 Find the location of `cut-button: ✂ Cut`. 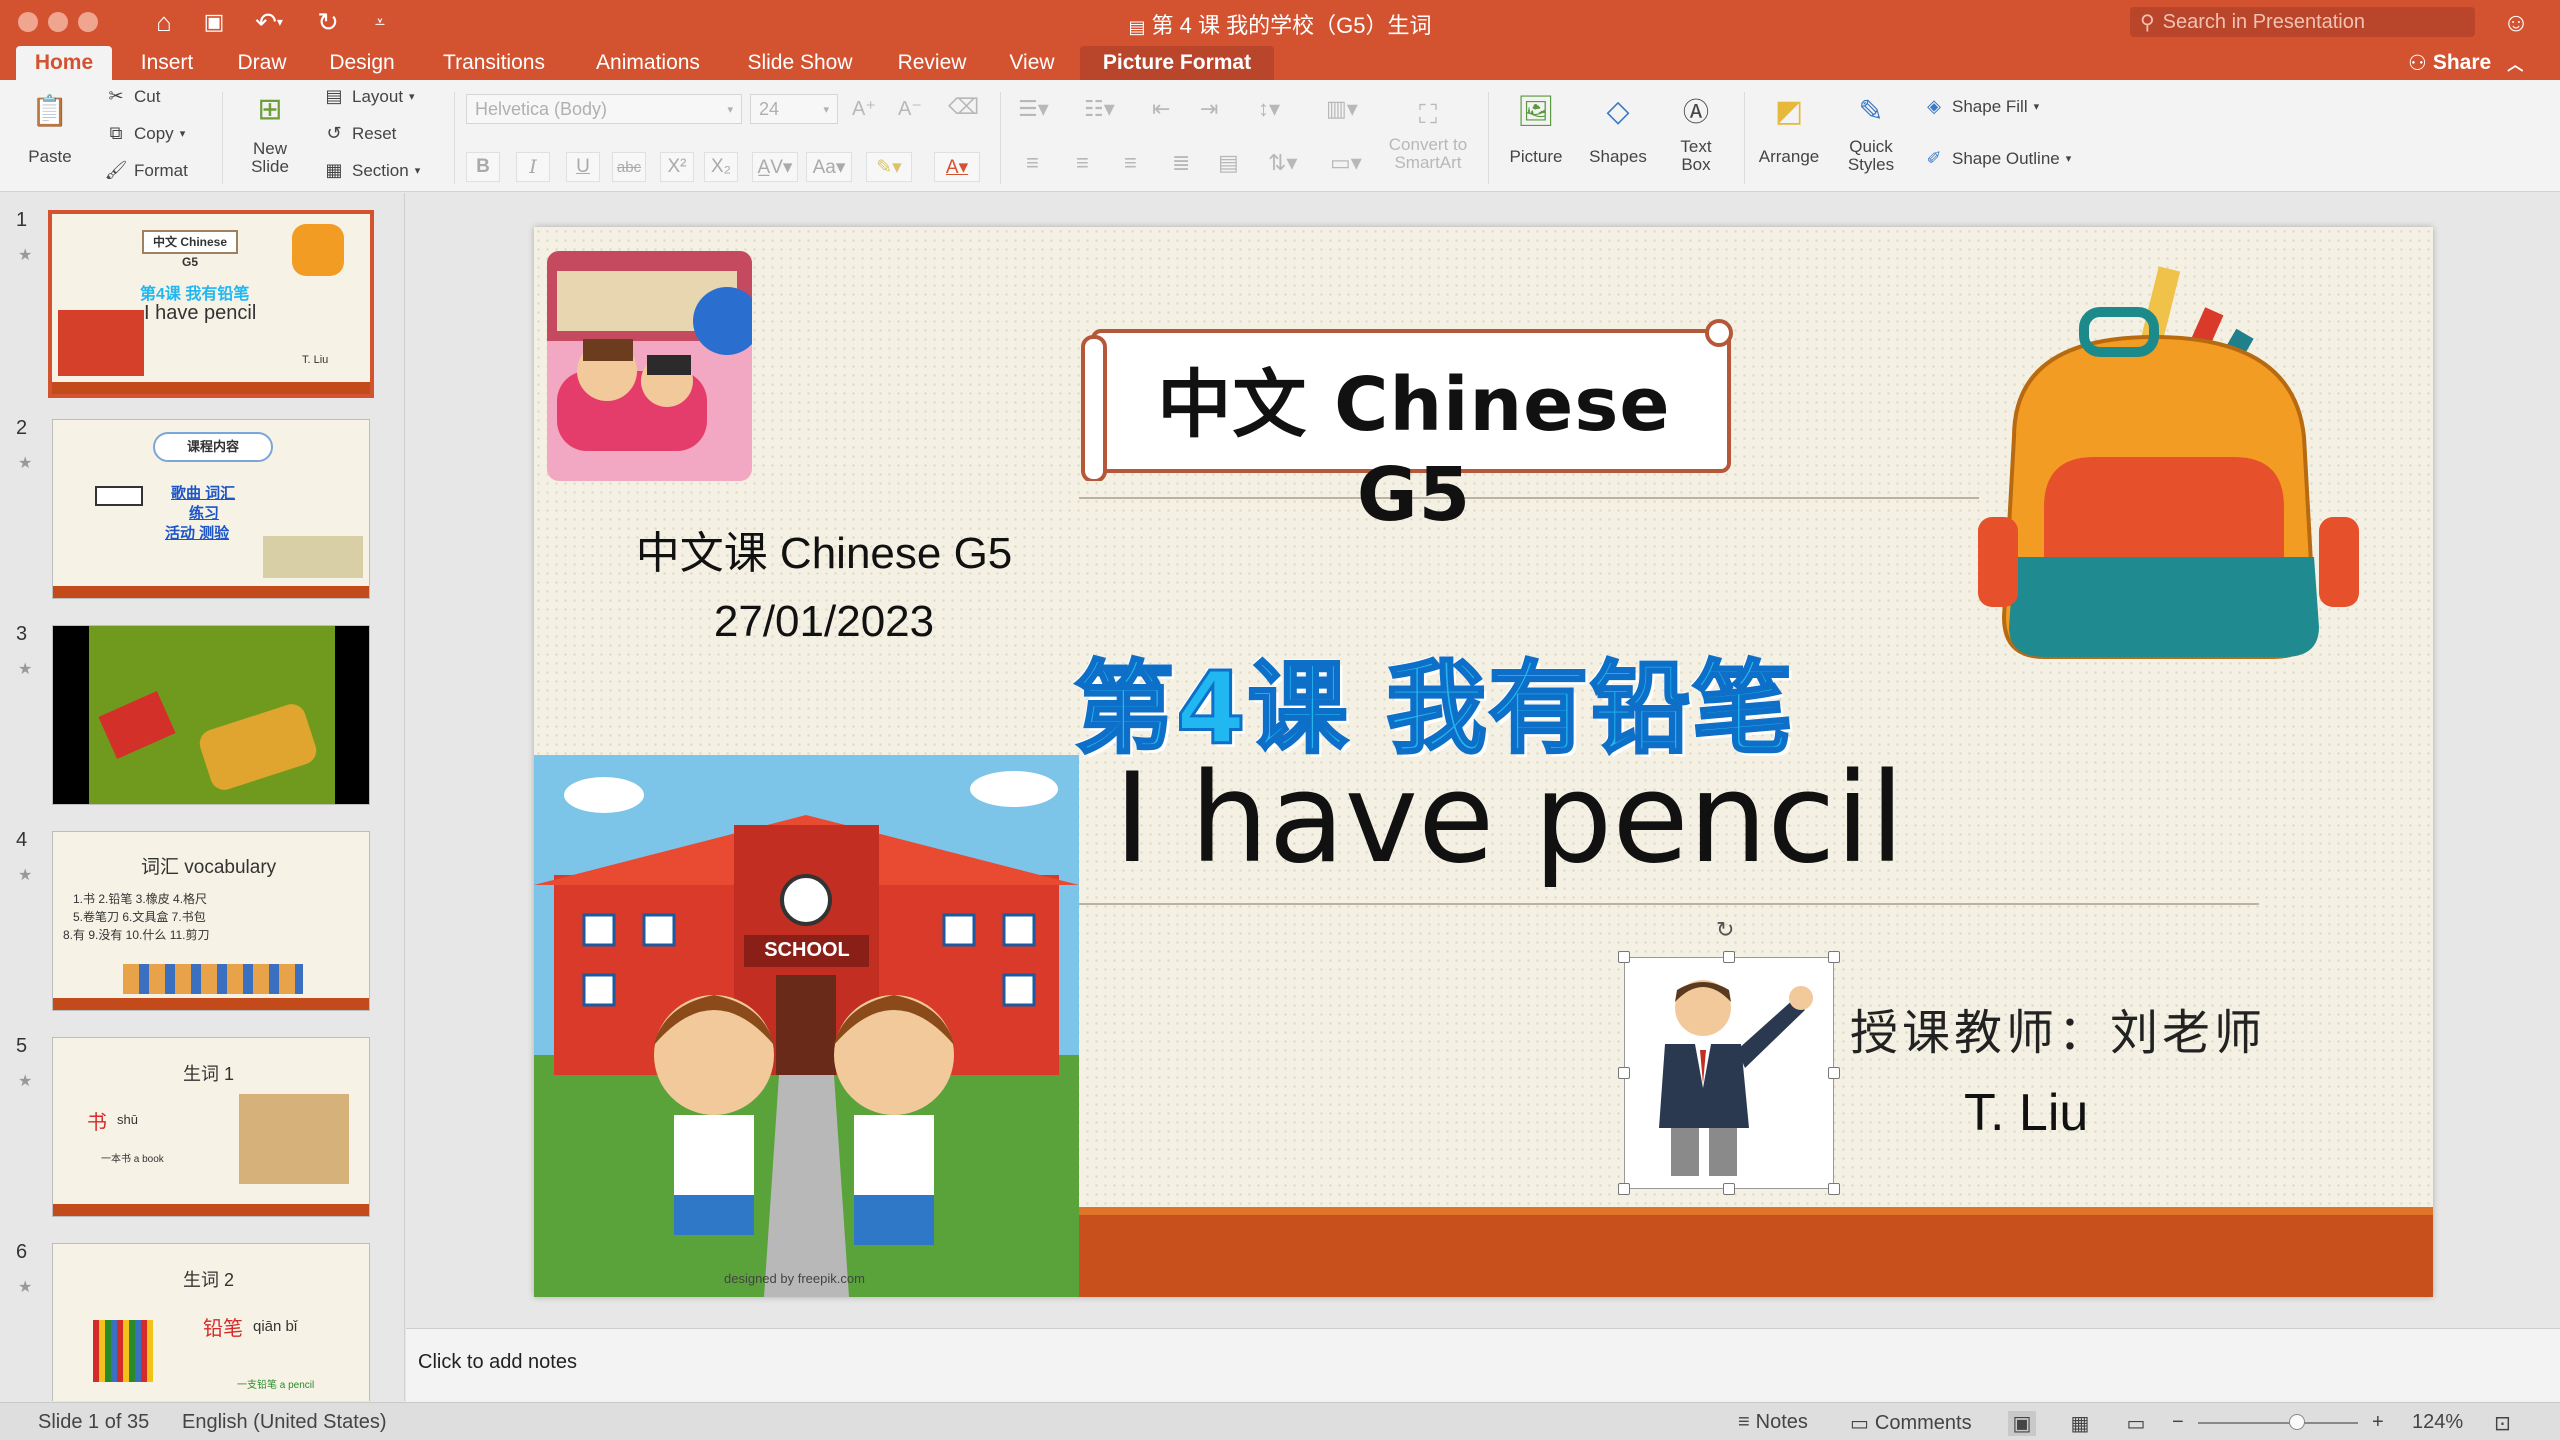

cut-button: ✂ Cut is located at coordinates (132, 96).